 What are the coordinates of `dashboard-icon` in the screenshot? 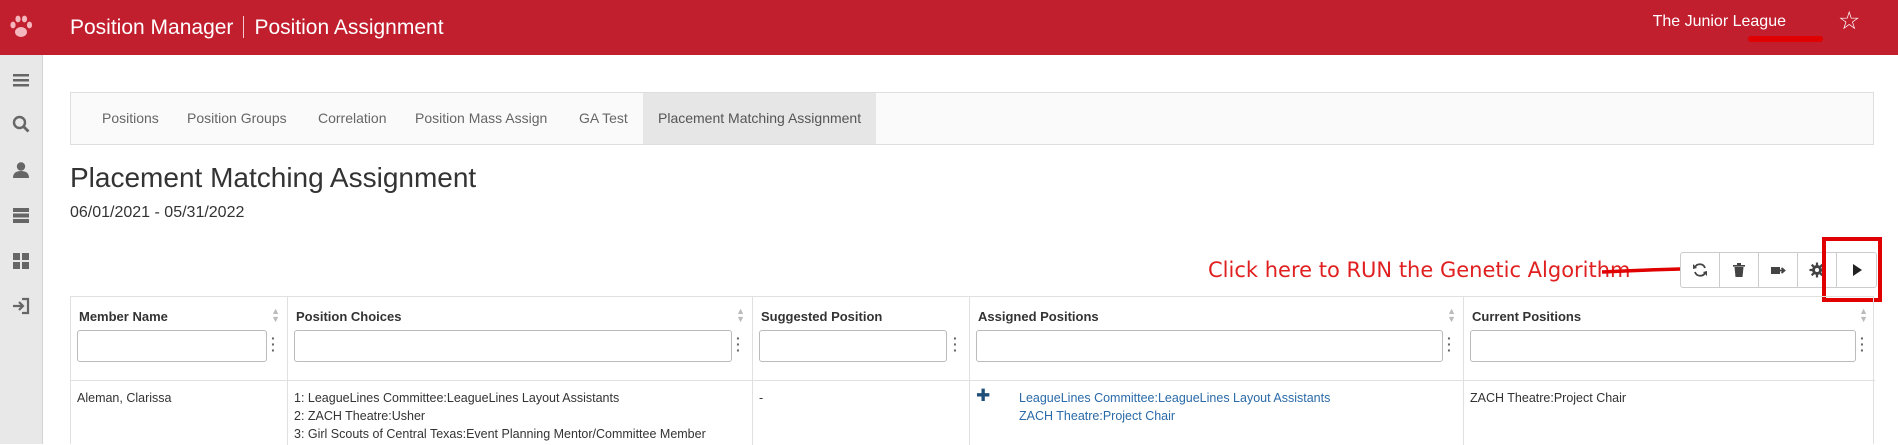 It's located at (21, 261).